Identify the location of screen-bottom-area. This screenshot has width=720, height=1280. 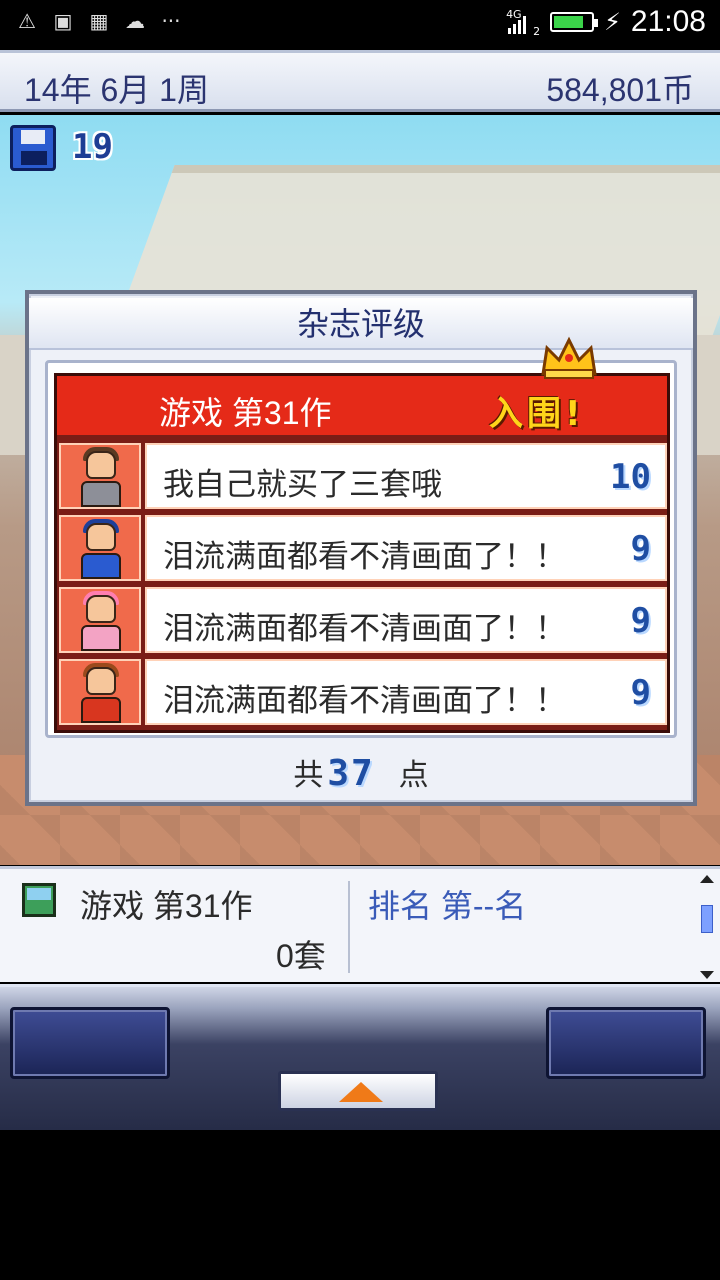
(360, 1205).